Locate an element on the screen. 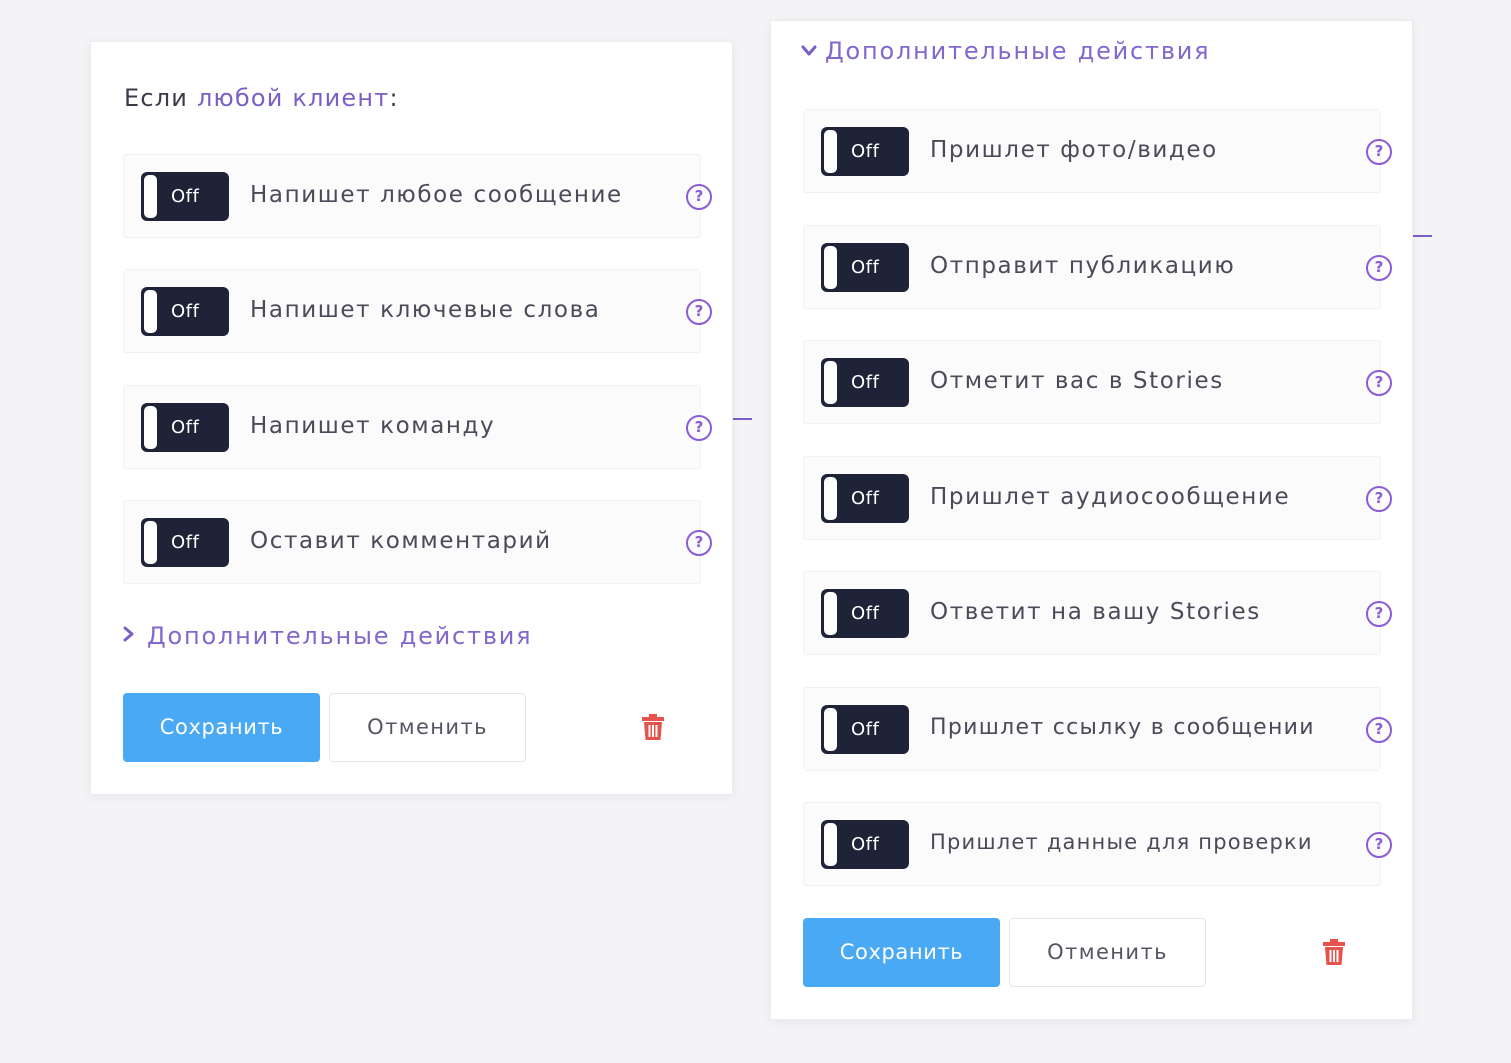 The image size is (1511, 1063). action-row-link: Off Пришлет ссылку в сообщении ? is located at coordinates (1097, 729).